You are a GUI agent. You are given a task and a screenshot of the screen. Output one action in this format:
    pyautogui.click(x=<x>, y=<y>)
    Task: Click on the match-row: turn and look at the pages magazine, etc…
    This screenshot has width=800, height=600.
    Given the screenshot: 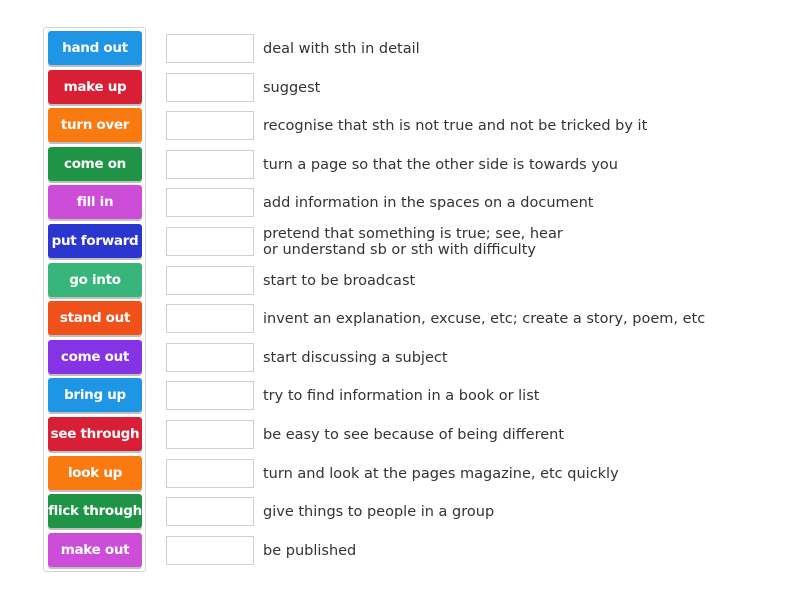 What is the action you would take?
    pyautogui.click(x=466, y=473)
    